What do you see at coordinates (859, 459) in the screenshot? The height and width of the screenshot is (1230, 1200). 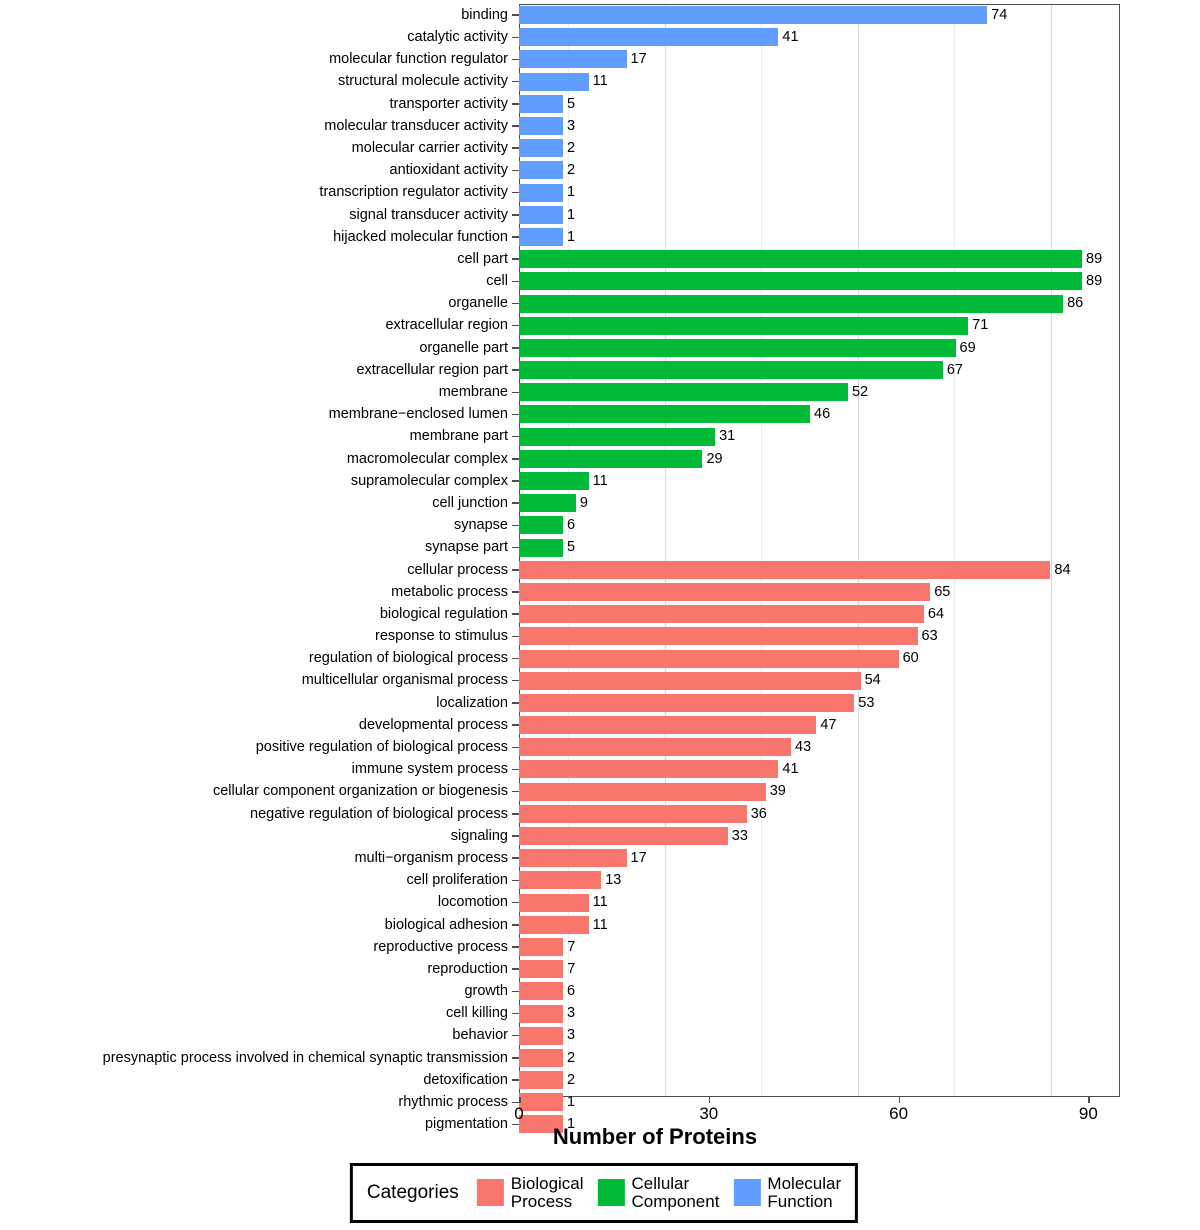 I see `bar-track: 29` at bounding box center [859, 459].